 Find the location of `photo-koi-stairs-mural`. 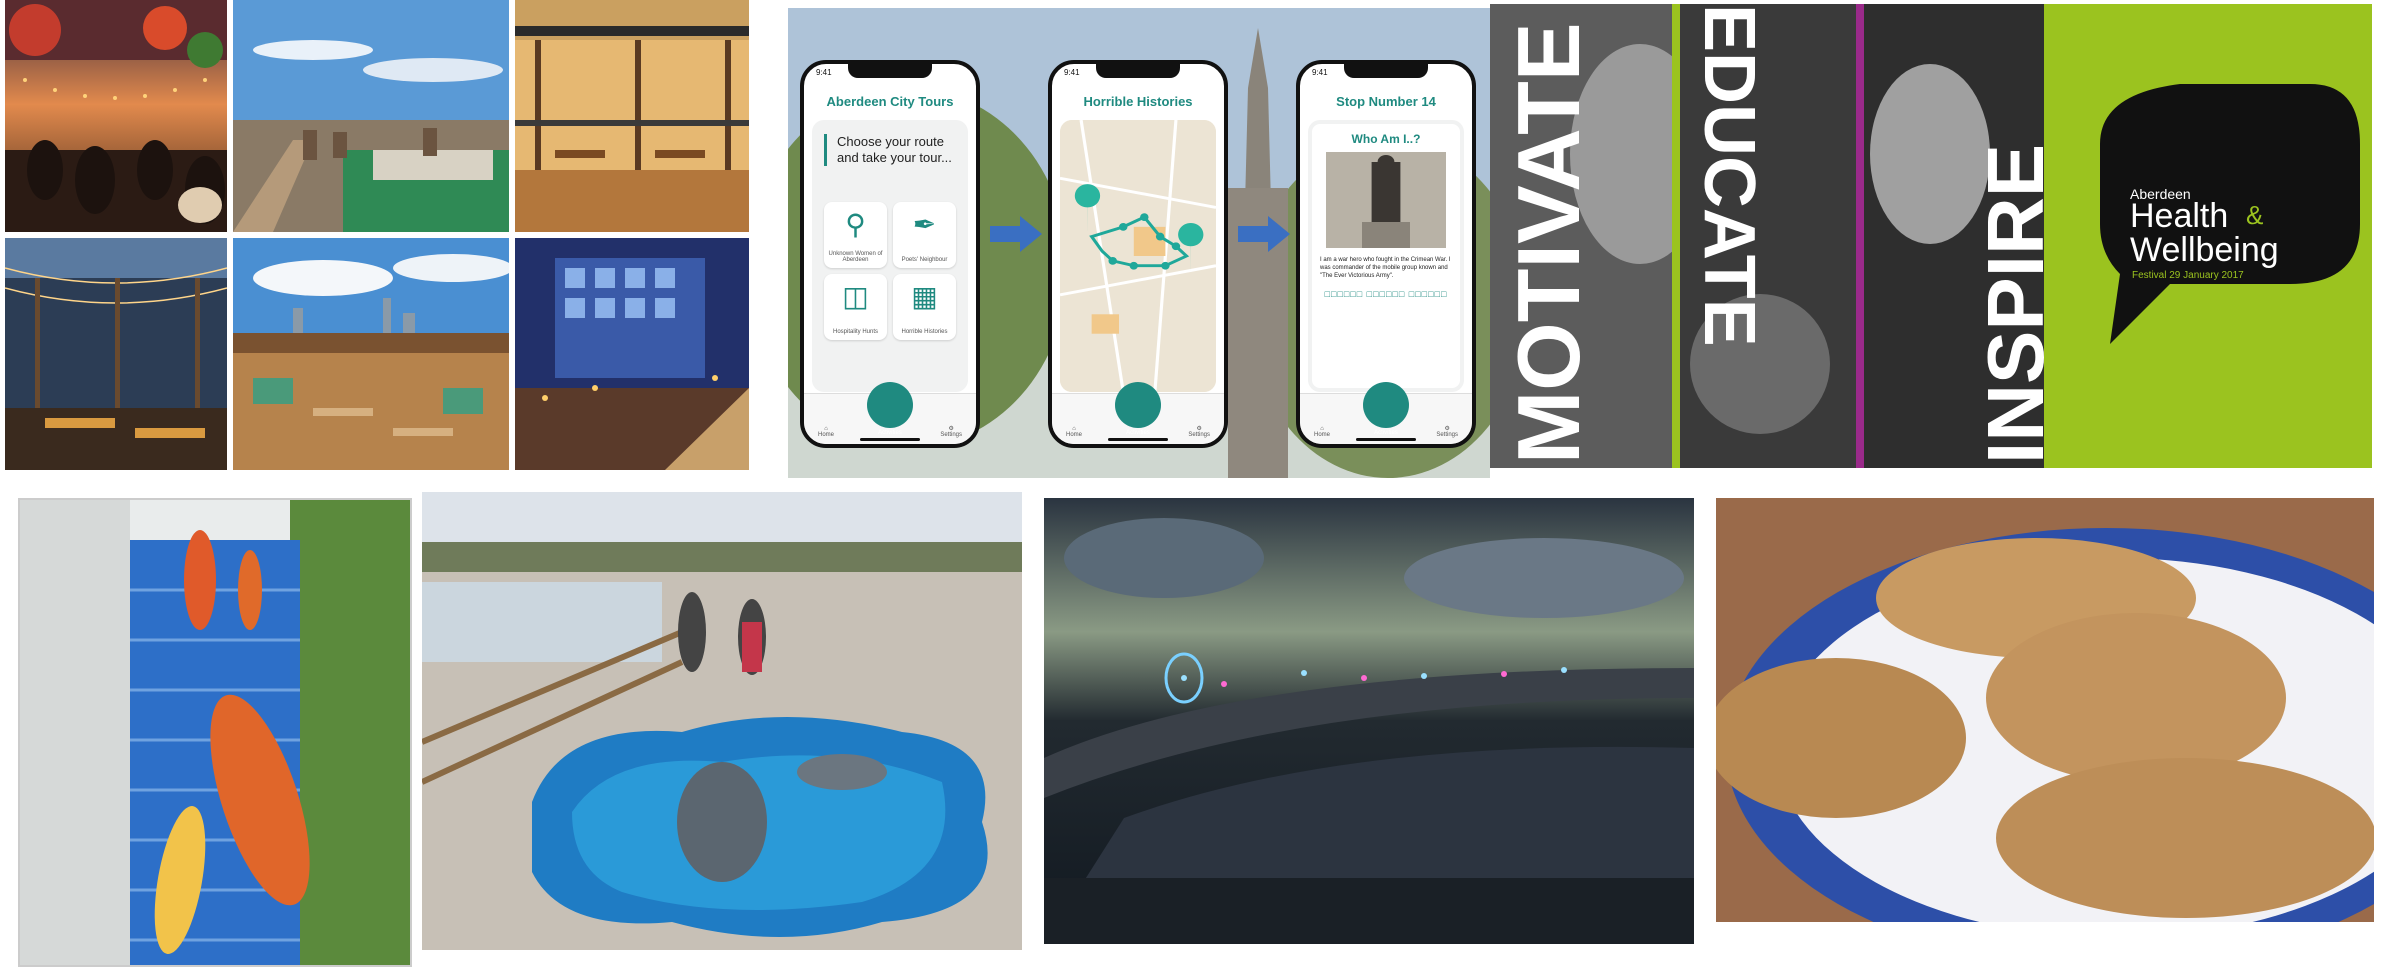

photo-koi-stairs-mural is located at coordinates (215, 732).